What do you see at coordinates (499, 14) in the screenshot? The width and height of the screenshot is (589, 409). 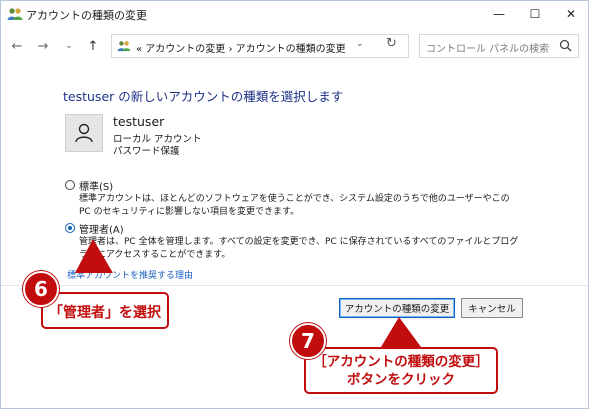 I see `minimize-button: —` at bounding box center [499, 14].